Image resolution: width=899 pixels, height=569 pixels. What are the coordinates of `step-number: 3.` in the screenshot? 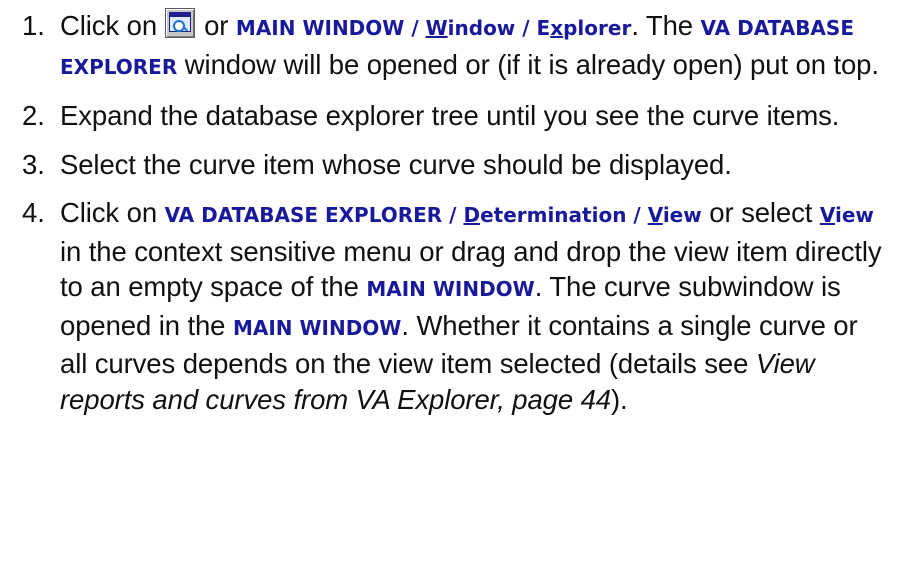 It's located at (33, 164).